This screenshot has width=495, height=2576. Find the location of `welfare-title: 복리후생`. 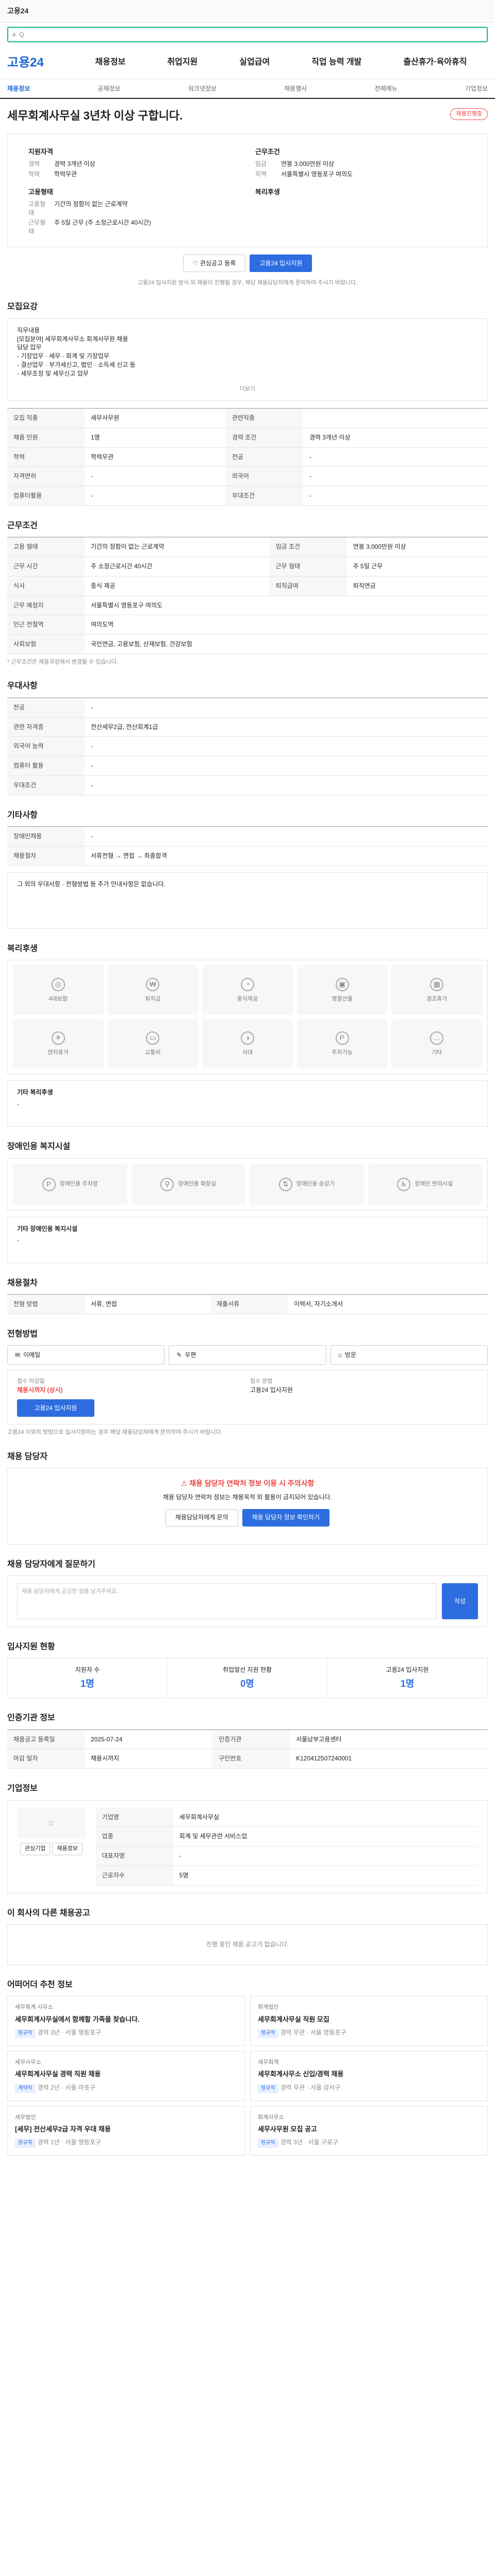

welfare-title: 복리후생 is located at coordinates (23, 948).